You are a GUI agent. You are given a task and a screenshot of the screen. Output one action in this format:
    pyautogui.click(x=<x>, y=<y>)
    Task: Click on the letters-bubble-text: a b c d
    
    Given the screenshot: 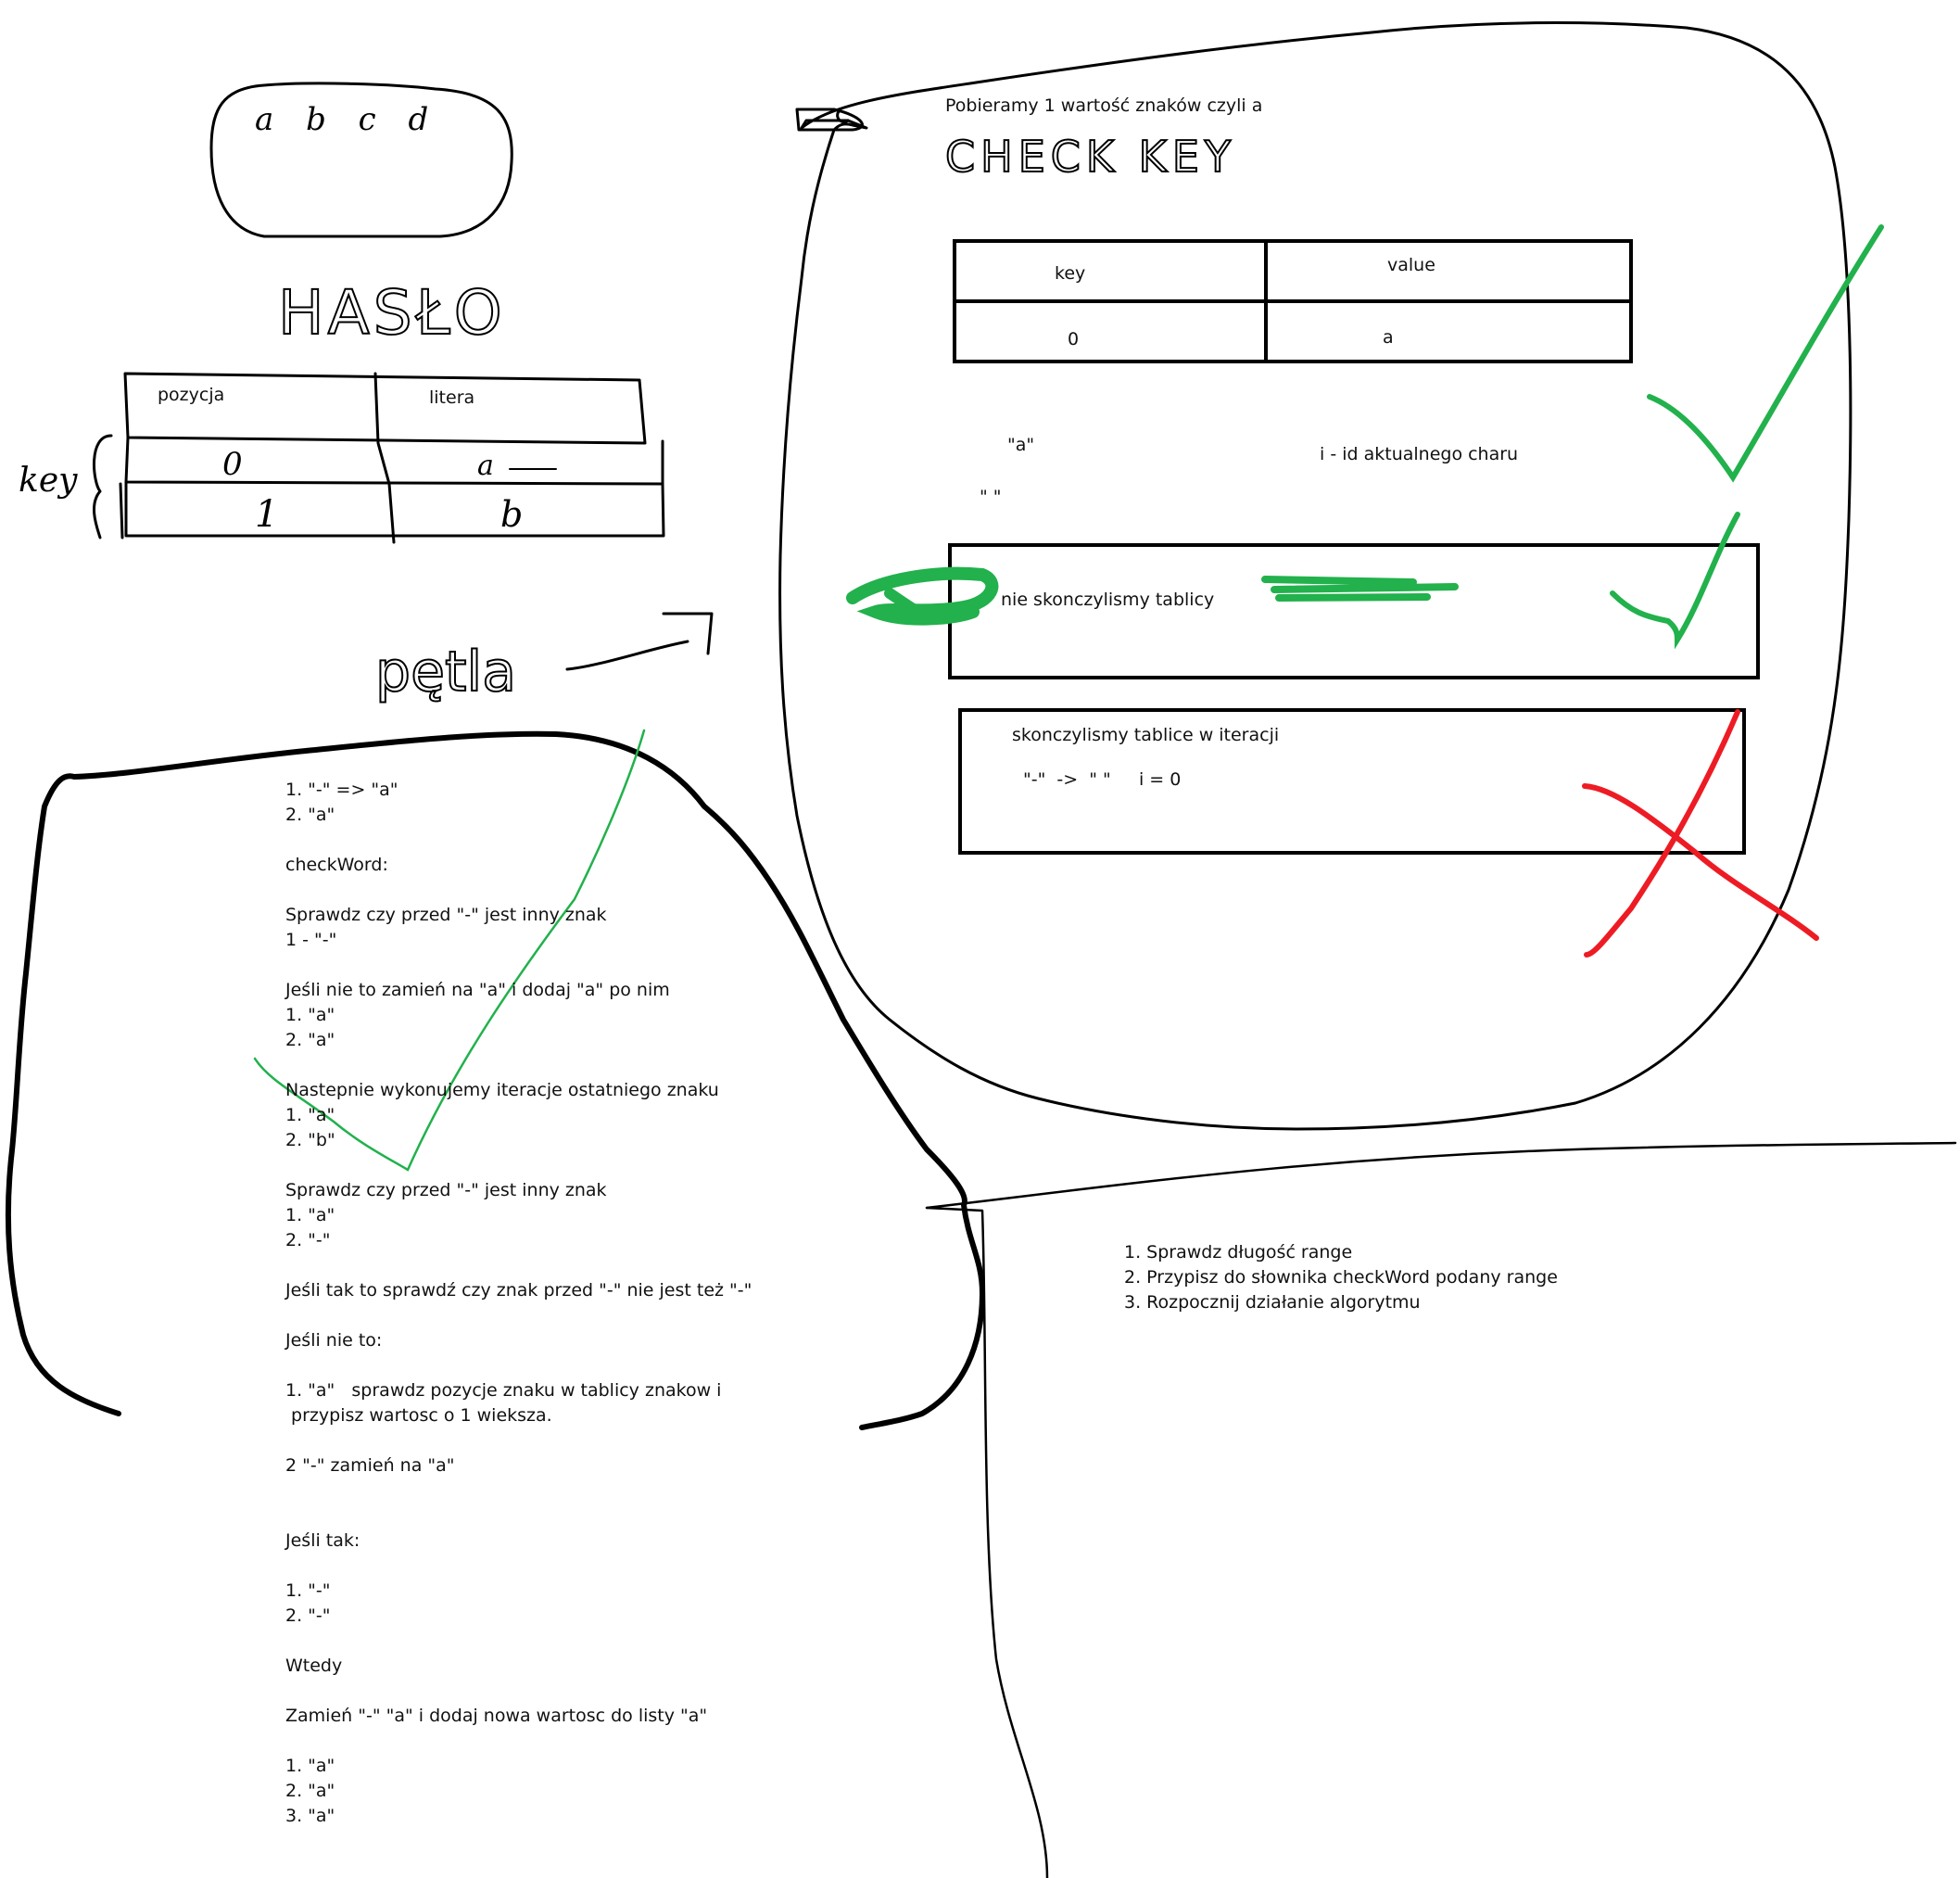 What is the action you would take?
    pyautogui.click(x=347, y=119)
    